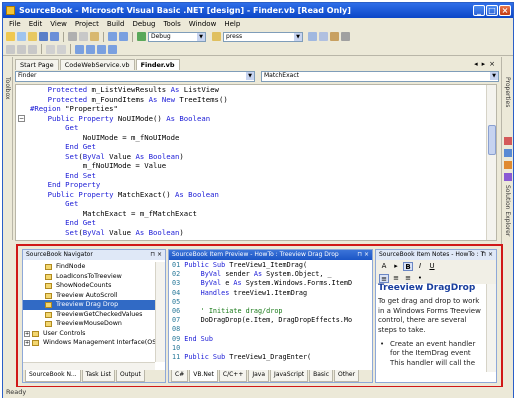  I want to click on notes-heading: Treeview DragDrop, so click(427, 288).